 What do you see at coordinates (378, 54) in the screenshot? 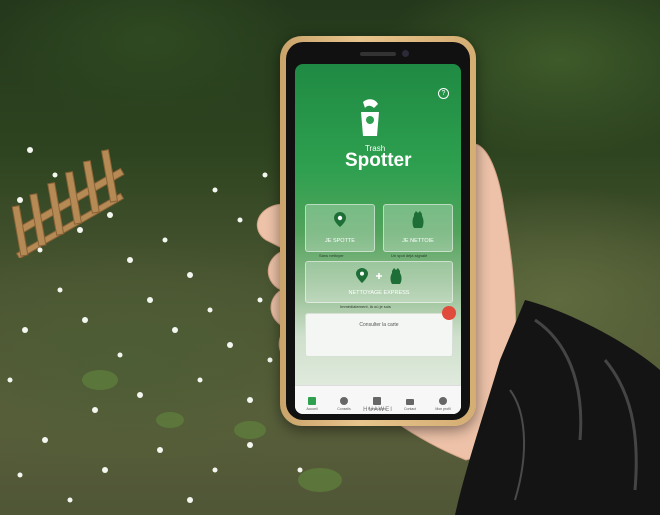
I see `earpiece-speaker` at bounding box center [378, 54].